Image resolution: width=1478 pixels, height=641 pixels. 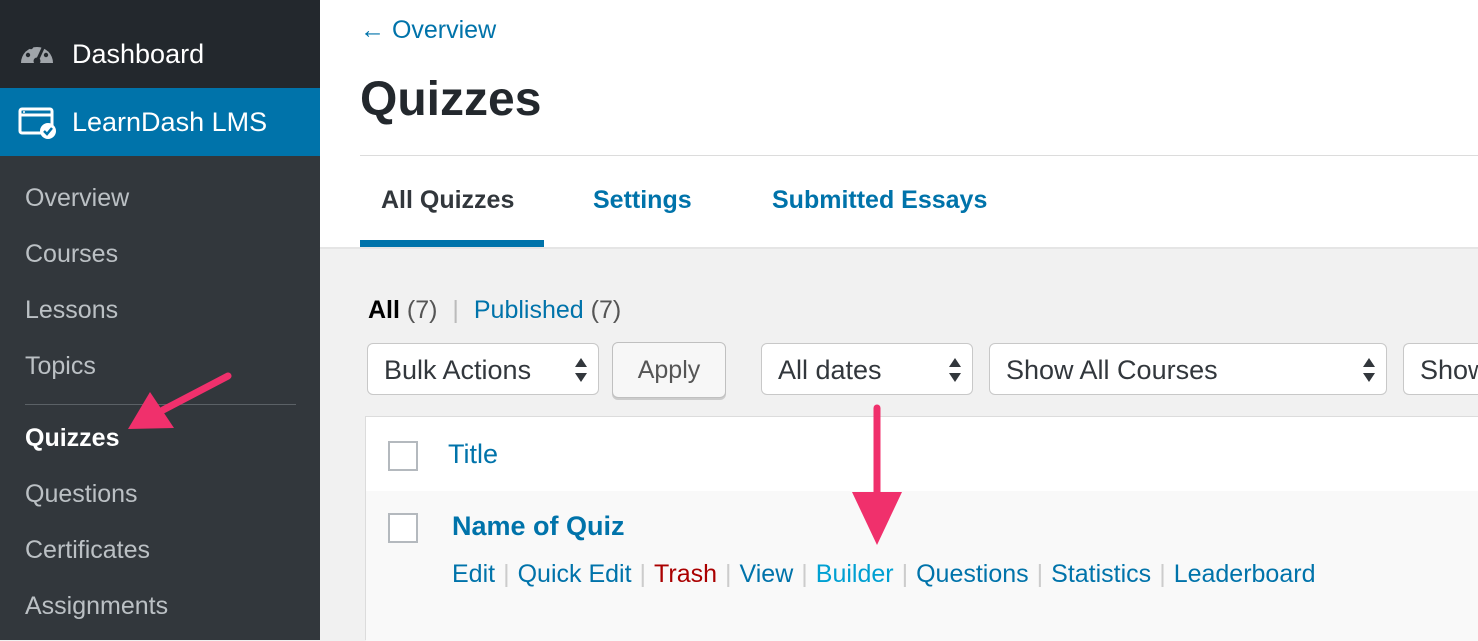 What do you see at coordinates (1449, 370) in the screenshot?
I see `third-filter-value: Show` at bounding box center [1449, 370].